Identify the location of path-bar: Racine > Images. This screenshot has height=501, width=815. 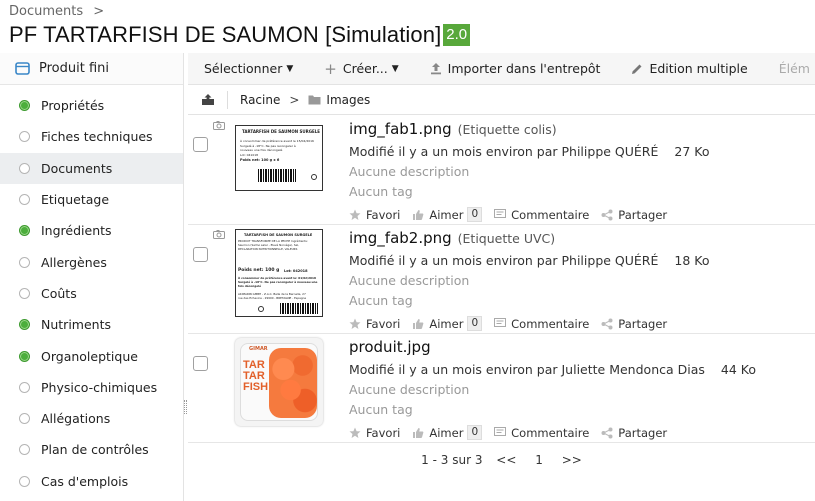
(501, 100).